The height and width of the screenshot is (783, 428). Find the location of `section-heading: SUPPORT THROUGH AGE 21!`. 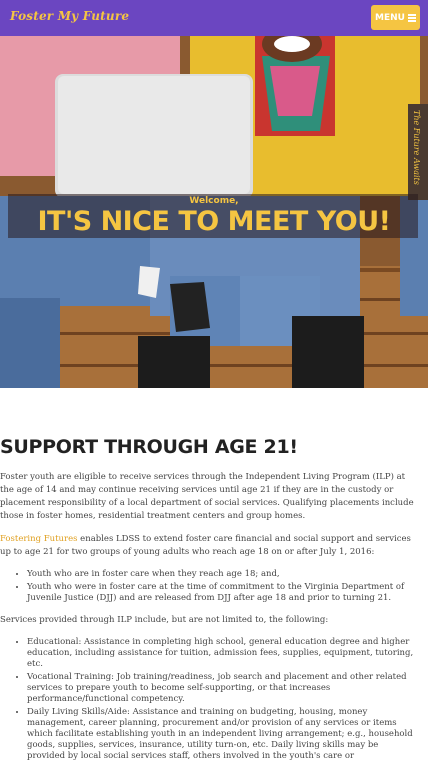

section-heading: SUPPORT THROUGH AGE 21! is located at coordinates (149, 447).